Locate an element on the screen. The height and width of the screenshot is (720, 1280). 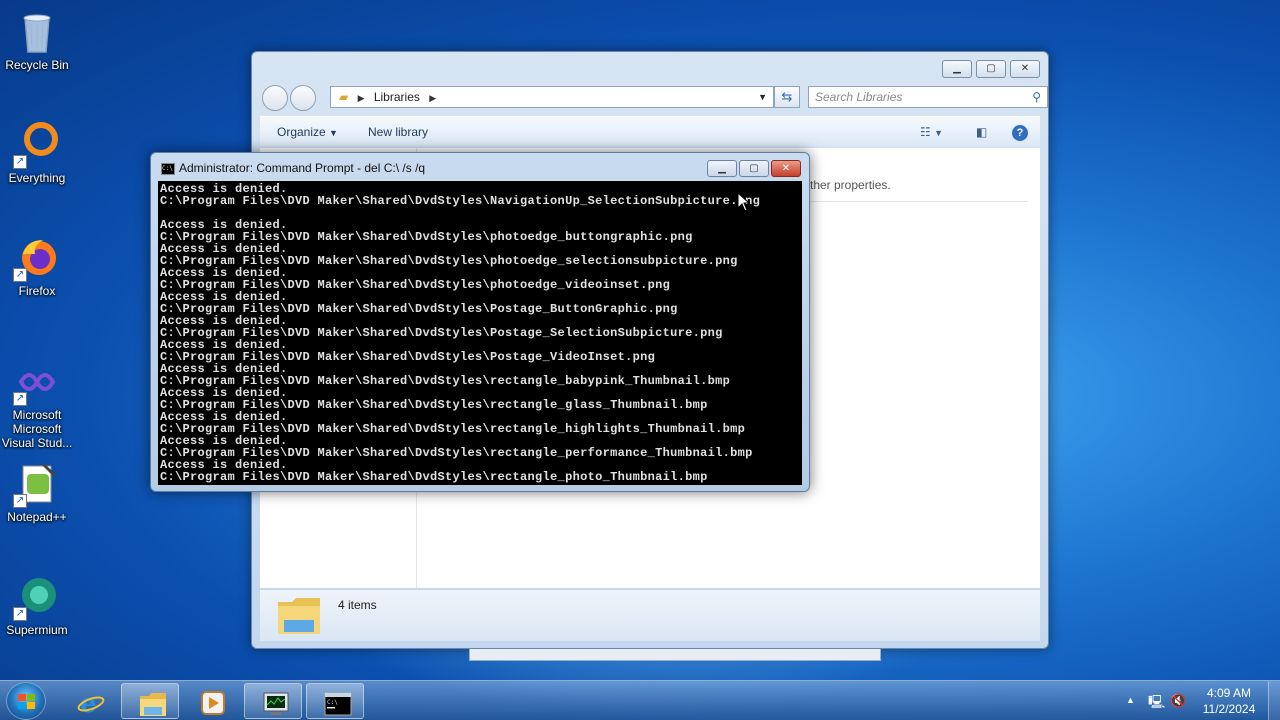
folder-icon: ▰ is located at coordinates (344, 97).